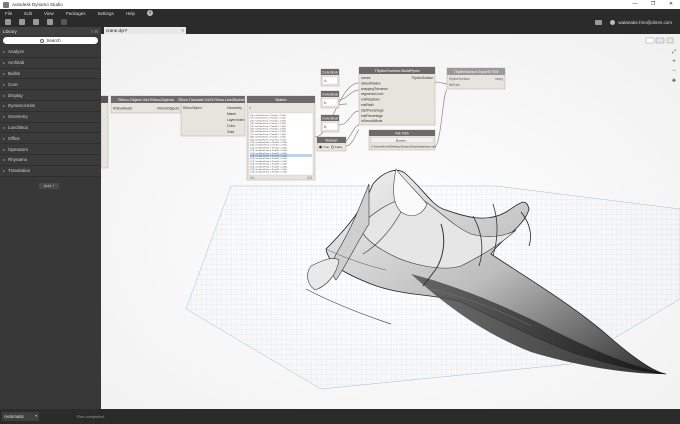 The width and height of the screenshot is (680, 424). I want to click on geometry-view-toggle, so click(660, 40).